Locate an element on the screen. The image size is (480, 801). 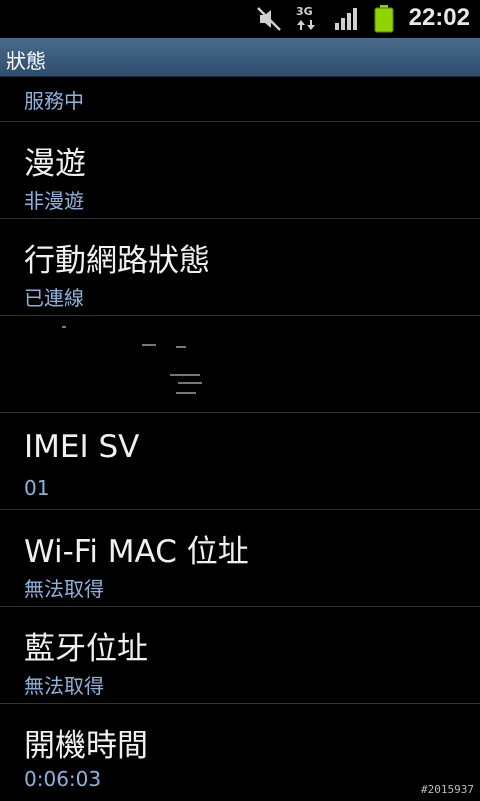
signal-icon is located at coordinates (346, 21).